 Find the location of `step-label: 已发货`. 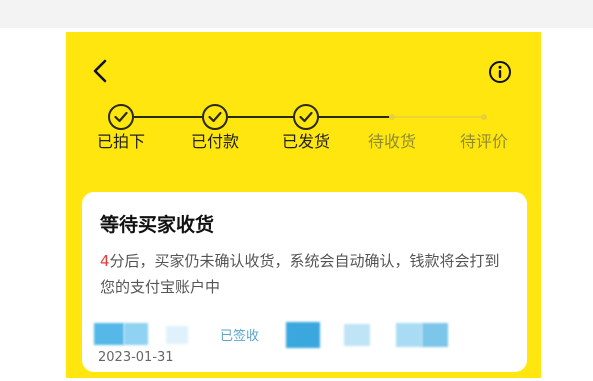

step-label: 已发货 is located at coordinates (305, 141).